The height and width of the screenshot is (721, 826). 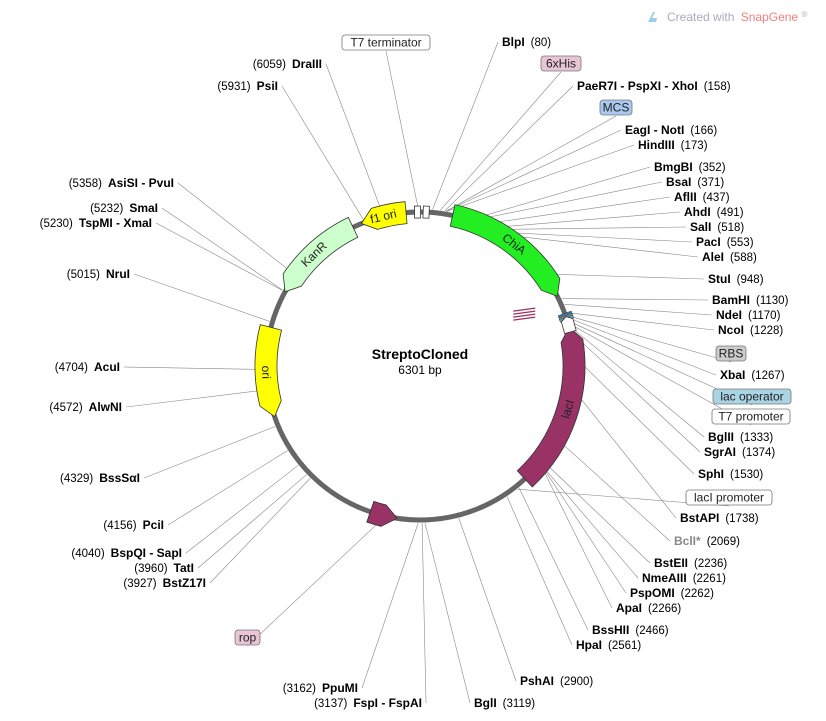 I want to click on site-nmeaiii: NmeAIII (2261), so click(x=684, y=578).